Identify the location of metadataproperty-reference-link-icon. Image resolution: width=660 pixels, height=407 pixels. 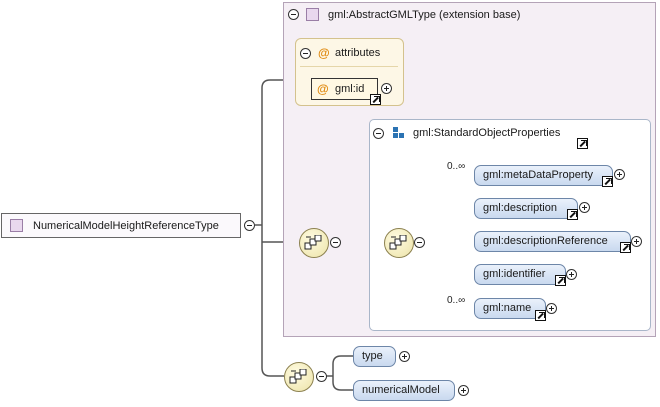
(607, 181).